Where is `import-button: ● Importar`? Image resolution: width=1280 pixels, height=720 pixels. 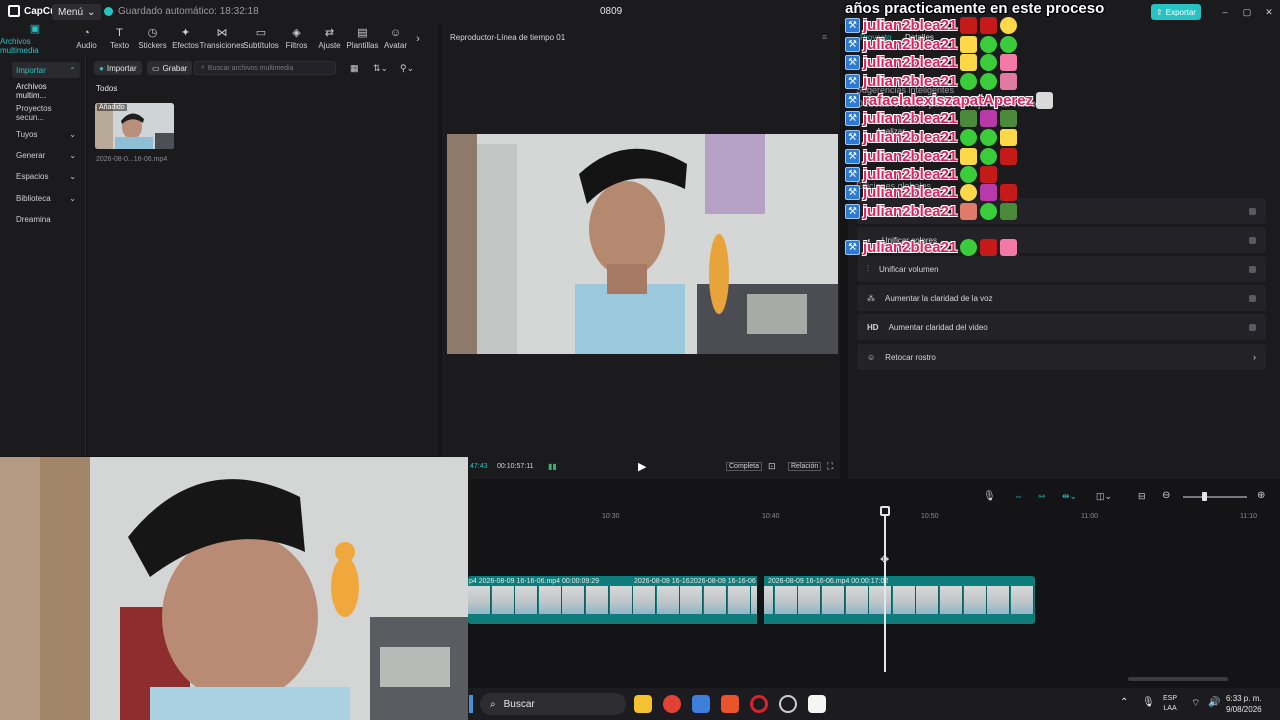
import-button: ● Importar is located at coordinates (118, 68).